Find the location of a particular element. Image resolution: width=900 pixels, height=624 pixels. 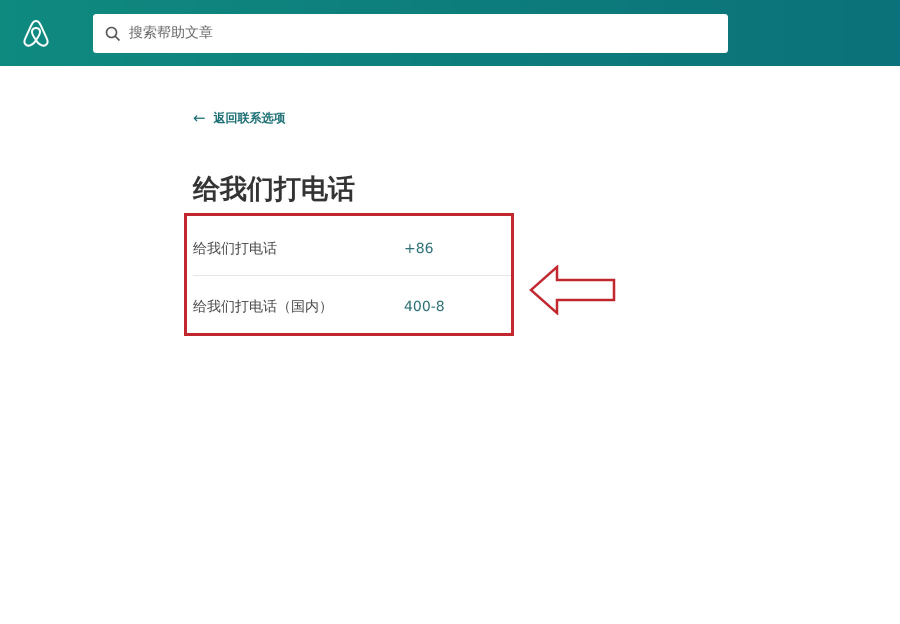

phone-label: 给我们打电话 is located at coordinates (235, 249).